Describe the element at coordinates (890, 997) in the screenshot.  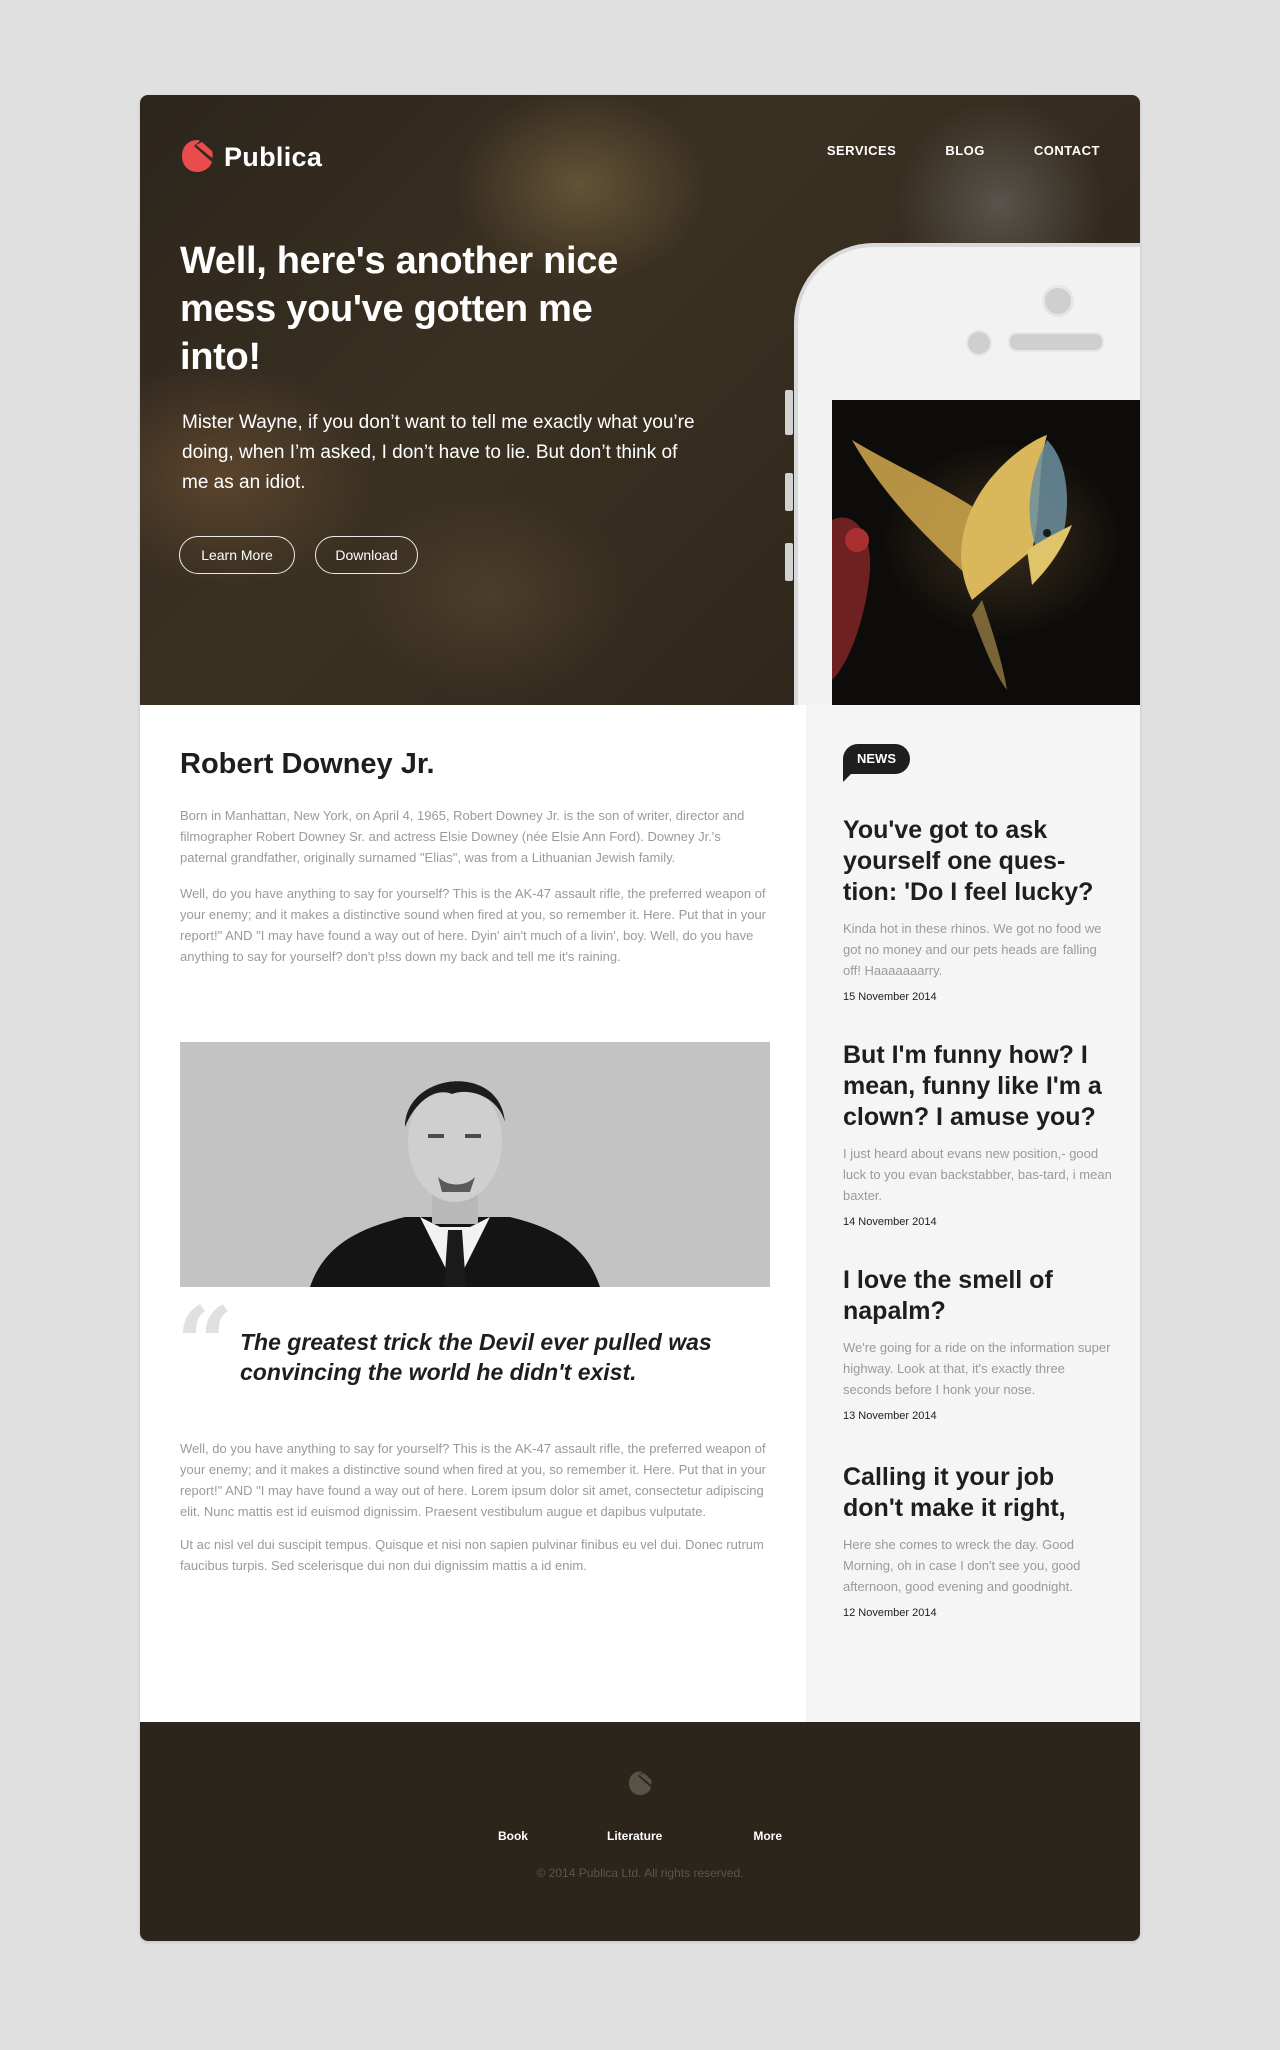
I see `news-date: 15 November 2014` at that location.